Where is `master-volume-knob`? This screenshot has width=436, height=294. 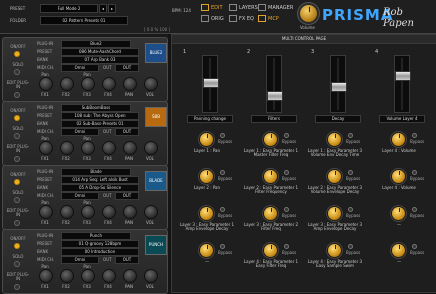 master-volume-knob is located at coordinates (308, 13).